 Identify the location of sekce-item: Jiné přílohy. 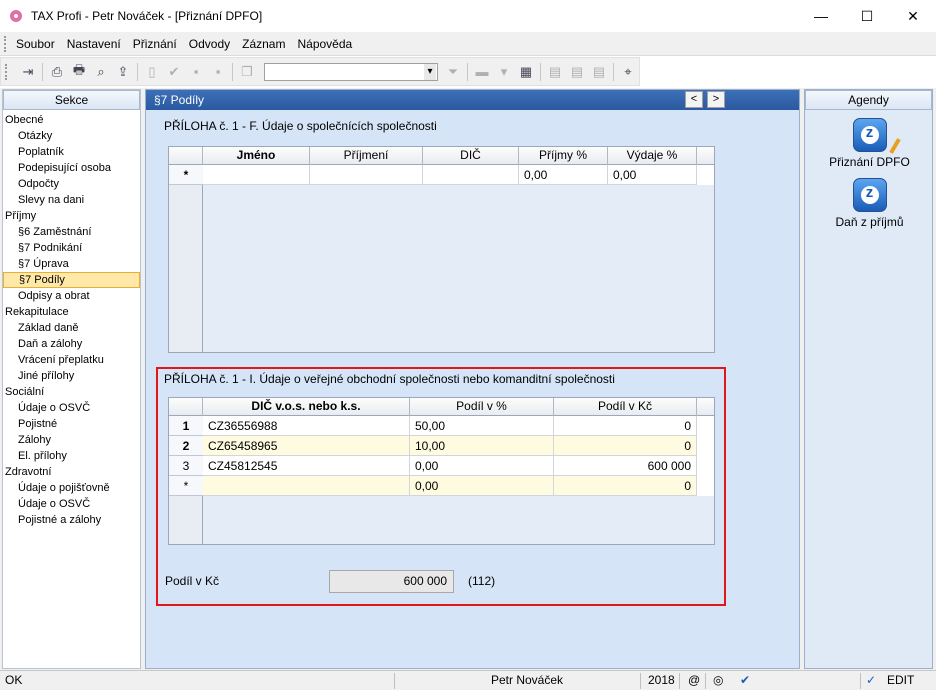
(71, 376).